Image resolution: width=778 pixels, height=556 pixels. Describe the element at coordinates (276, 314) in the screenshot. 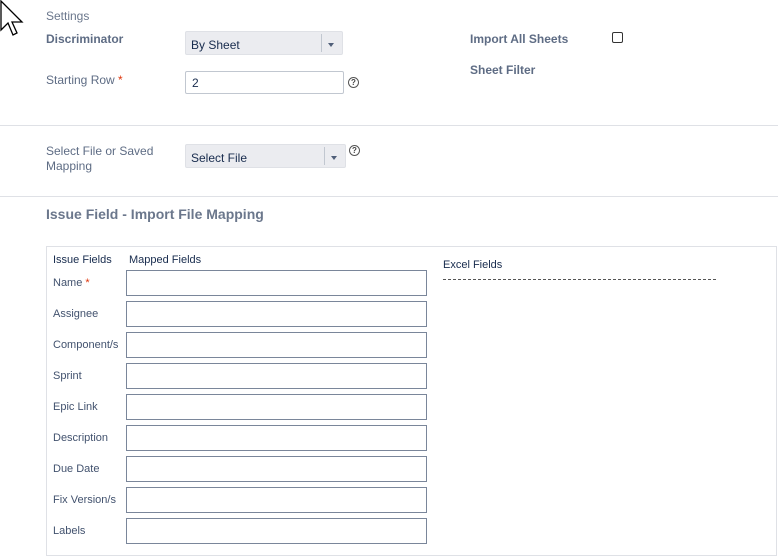

I see `mapped-field-assignee` at that location.